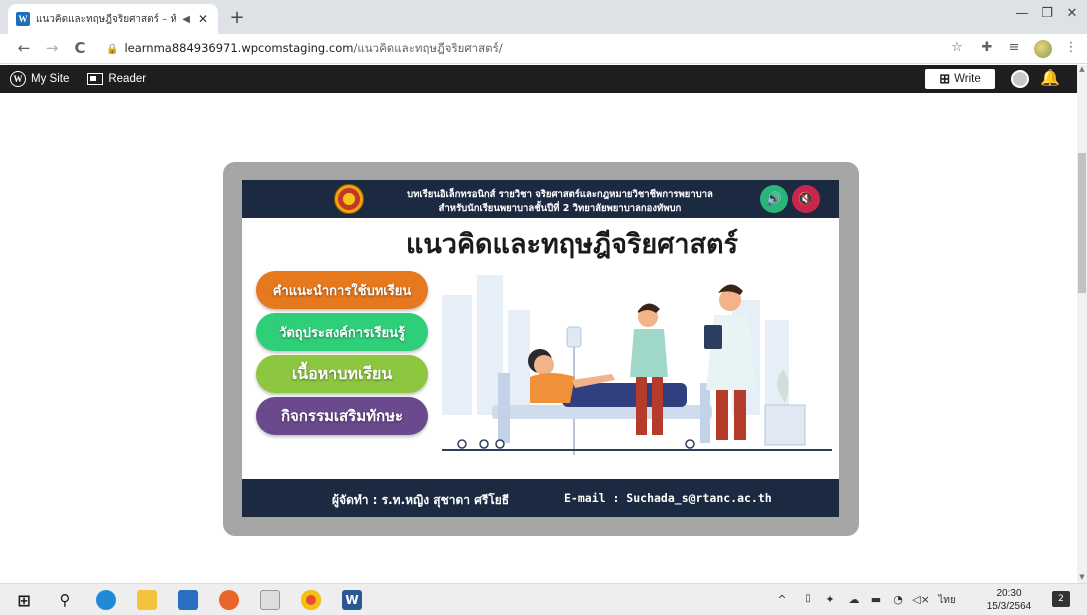  What do you see at coordinates (538, 79) in the screenshot?
I see `wordpress-admin-bar: W My Site Reader ⊞ Write 🔔` at bounding box center [538, 79].